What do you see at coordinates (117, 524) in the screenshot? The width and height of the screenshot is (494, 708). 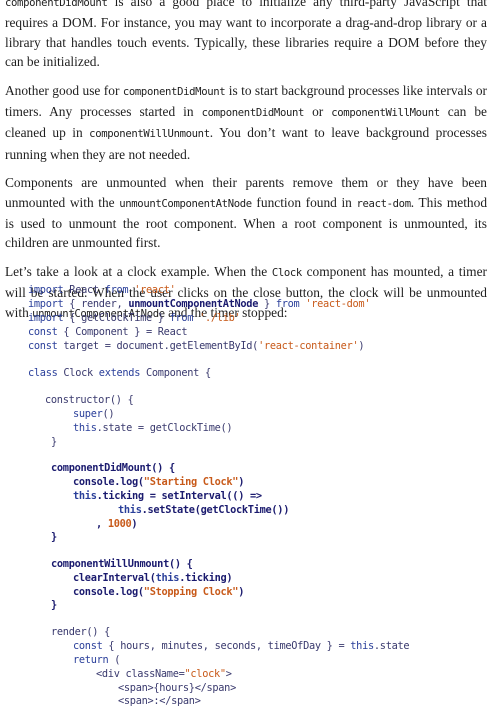 I see `code-line: , 1000)` at bounding box center [117, 524].